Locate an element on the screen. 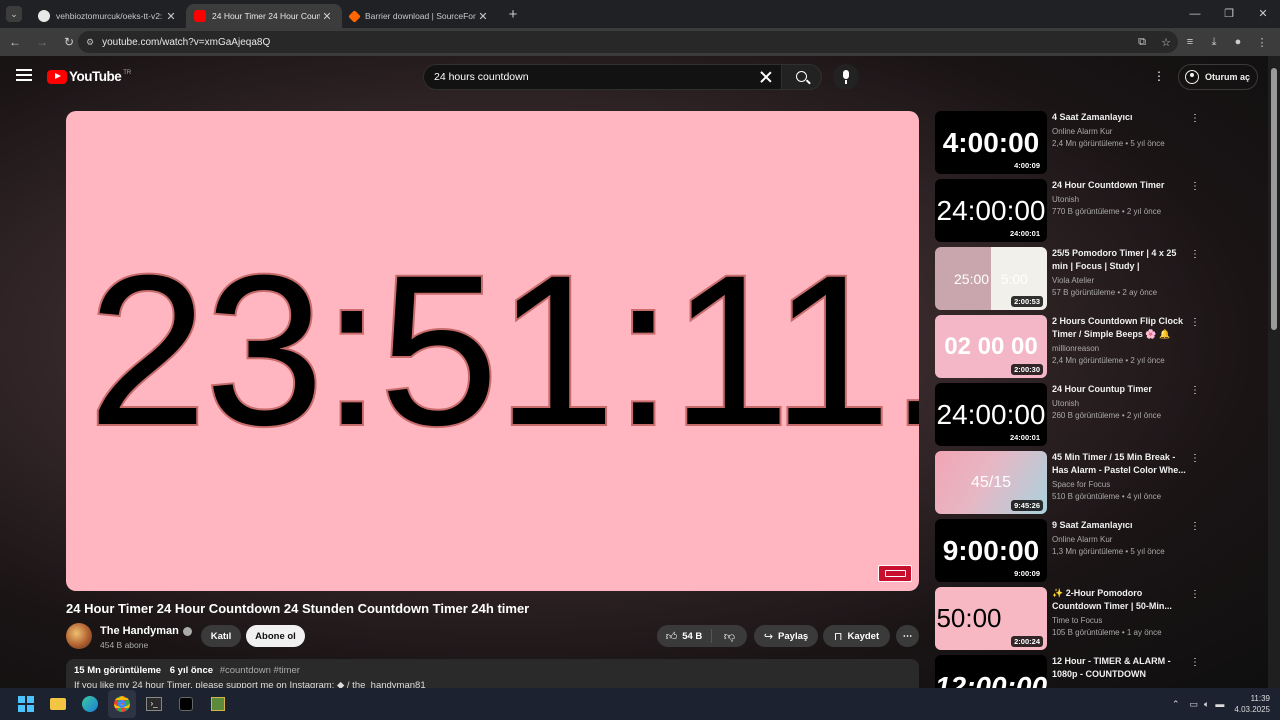 The width and height of the screenshot is (1280, 720). youtube-logo: YouTube TR is located at coordinates (89, 76).